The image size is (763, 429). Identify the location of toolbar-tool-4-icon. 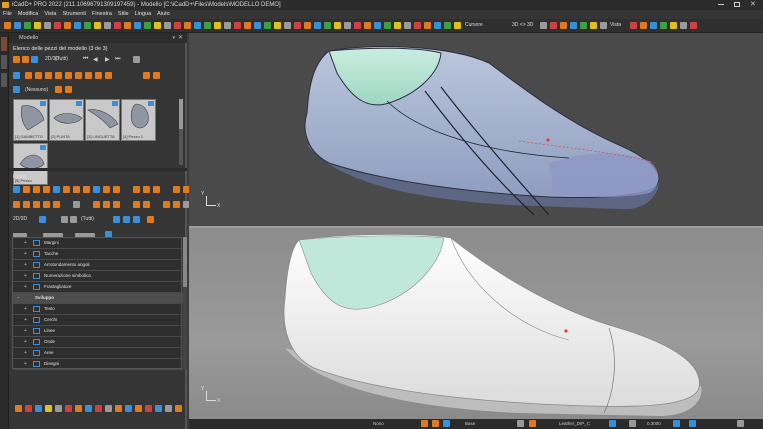
(47, 25).